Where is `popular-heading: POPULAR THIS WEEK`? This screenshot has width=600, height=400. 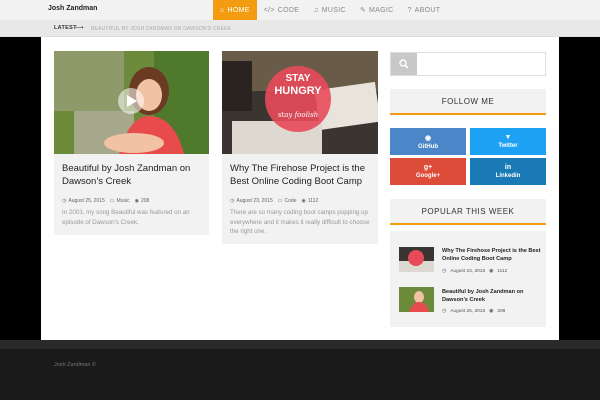 popular-heading: POPULAR THIS WEEK is located at coordinates (468, 212).